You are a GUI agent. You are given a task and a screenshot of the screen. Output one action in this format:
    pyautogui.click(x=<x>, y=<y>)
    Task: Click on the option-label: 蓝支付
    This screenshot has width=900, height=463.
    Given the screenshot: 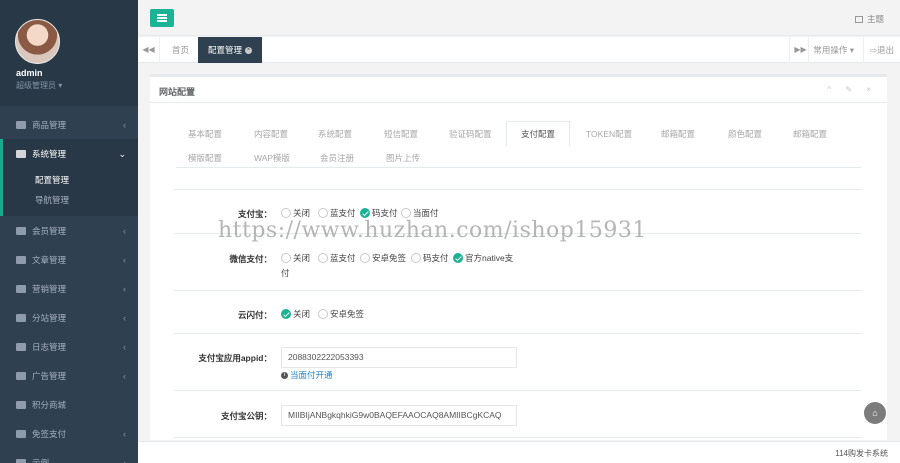 What is the action you would take?
    pyautogui.click(x=343, y=258)
    